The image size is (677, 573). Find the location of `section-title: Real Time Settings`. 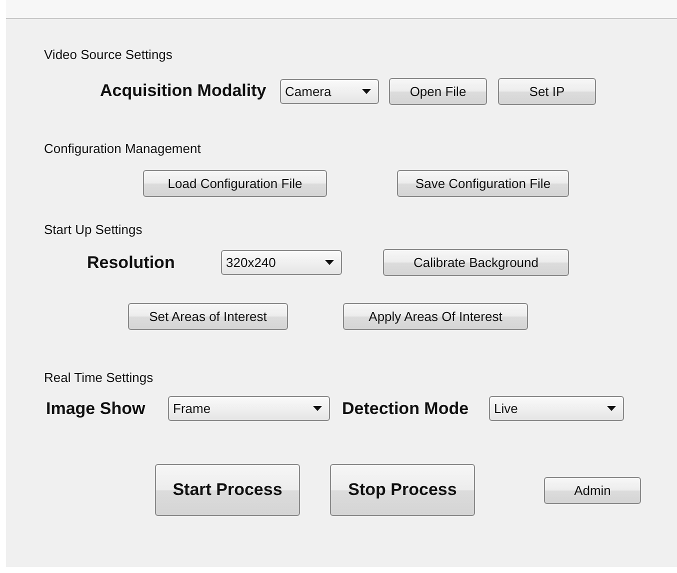

section-title: Real Time Settings is located at coordinates (99, 378).